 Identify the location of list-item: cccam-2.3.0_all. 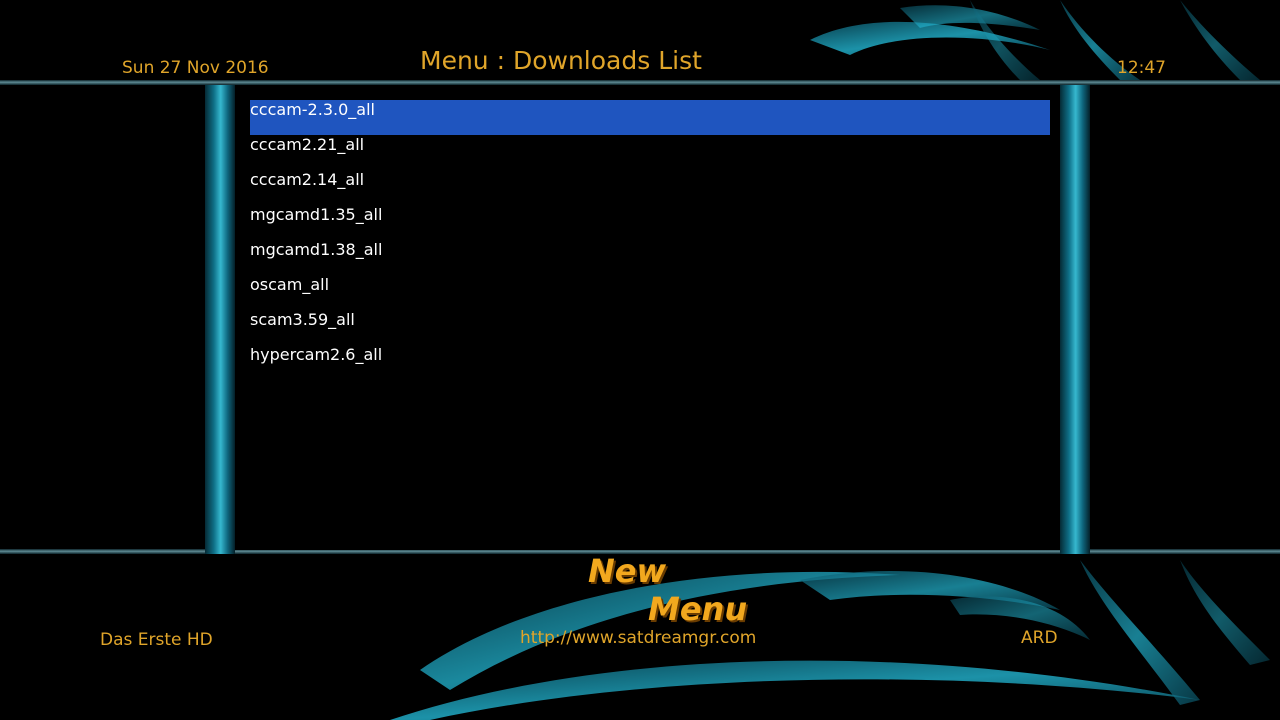
(650, 117).